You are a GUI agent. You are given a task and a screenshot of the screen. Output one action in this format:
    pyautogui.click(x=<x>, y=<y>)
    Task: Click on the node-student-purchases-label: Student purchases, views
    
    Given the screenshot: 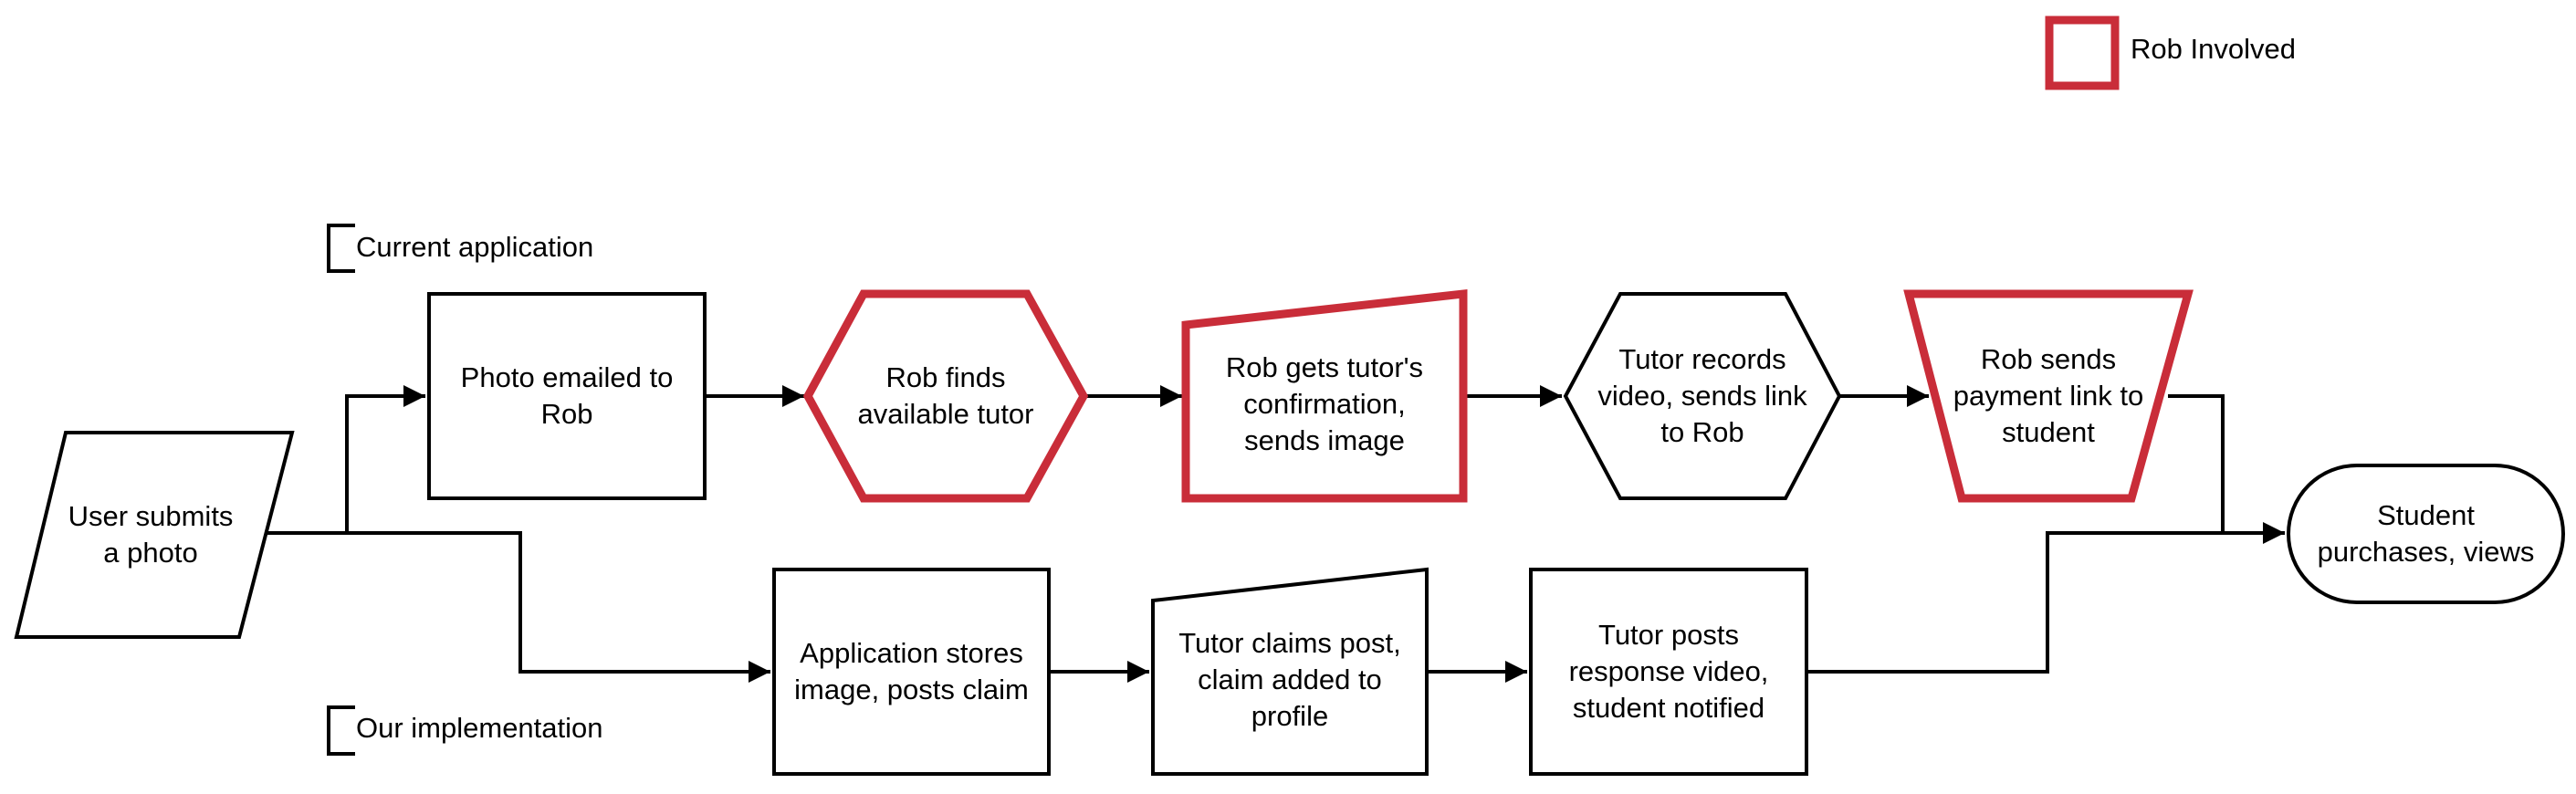 What is the action you would take?
    pyautogui.click(x=2426, y=534)
    